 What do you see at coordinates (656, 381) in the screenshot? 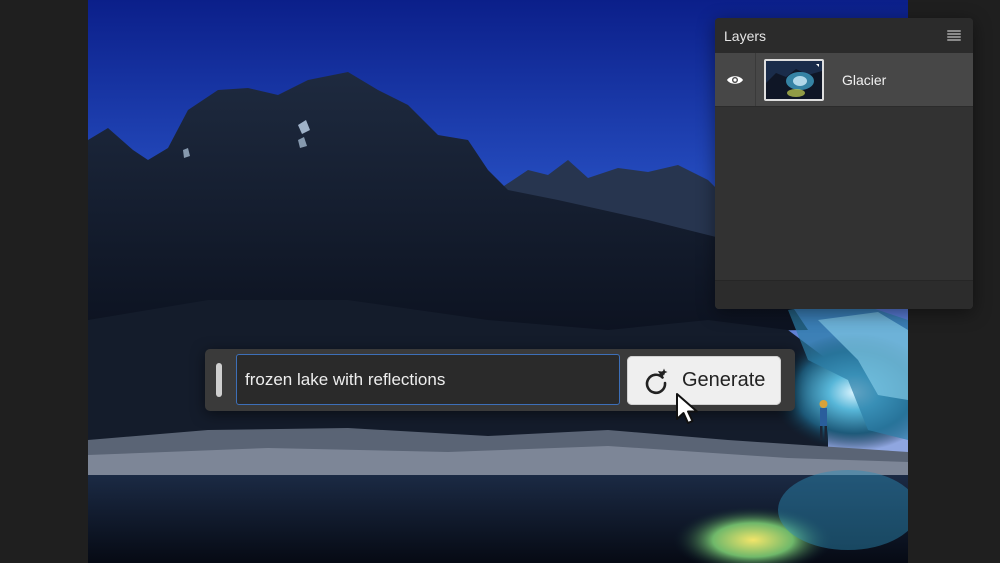
I see `regenerate-sparkle-icon` at bounding box center [656, 381].